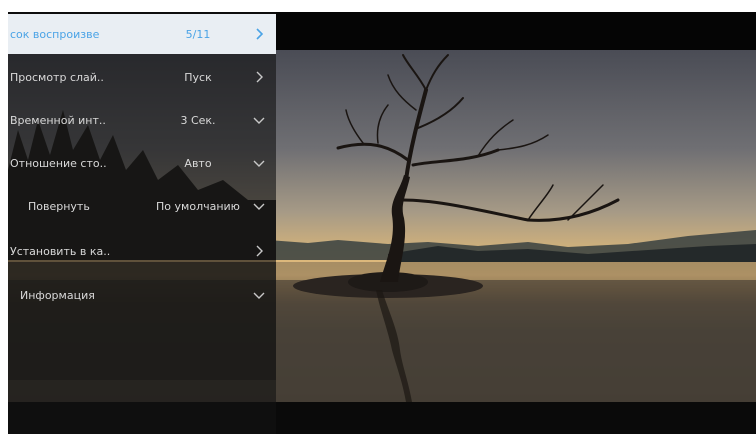  Describe the element at coordinates (198, 206) in the screenshot. I see `menu-item-value: По умолчанию` at that location.